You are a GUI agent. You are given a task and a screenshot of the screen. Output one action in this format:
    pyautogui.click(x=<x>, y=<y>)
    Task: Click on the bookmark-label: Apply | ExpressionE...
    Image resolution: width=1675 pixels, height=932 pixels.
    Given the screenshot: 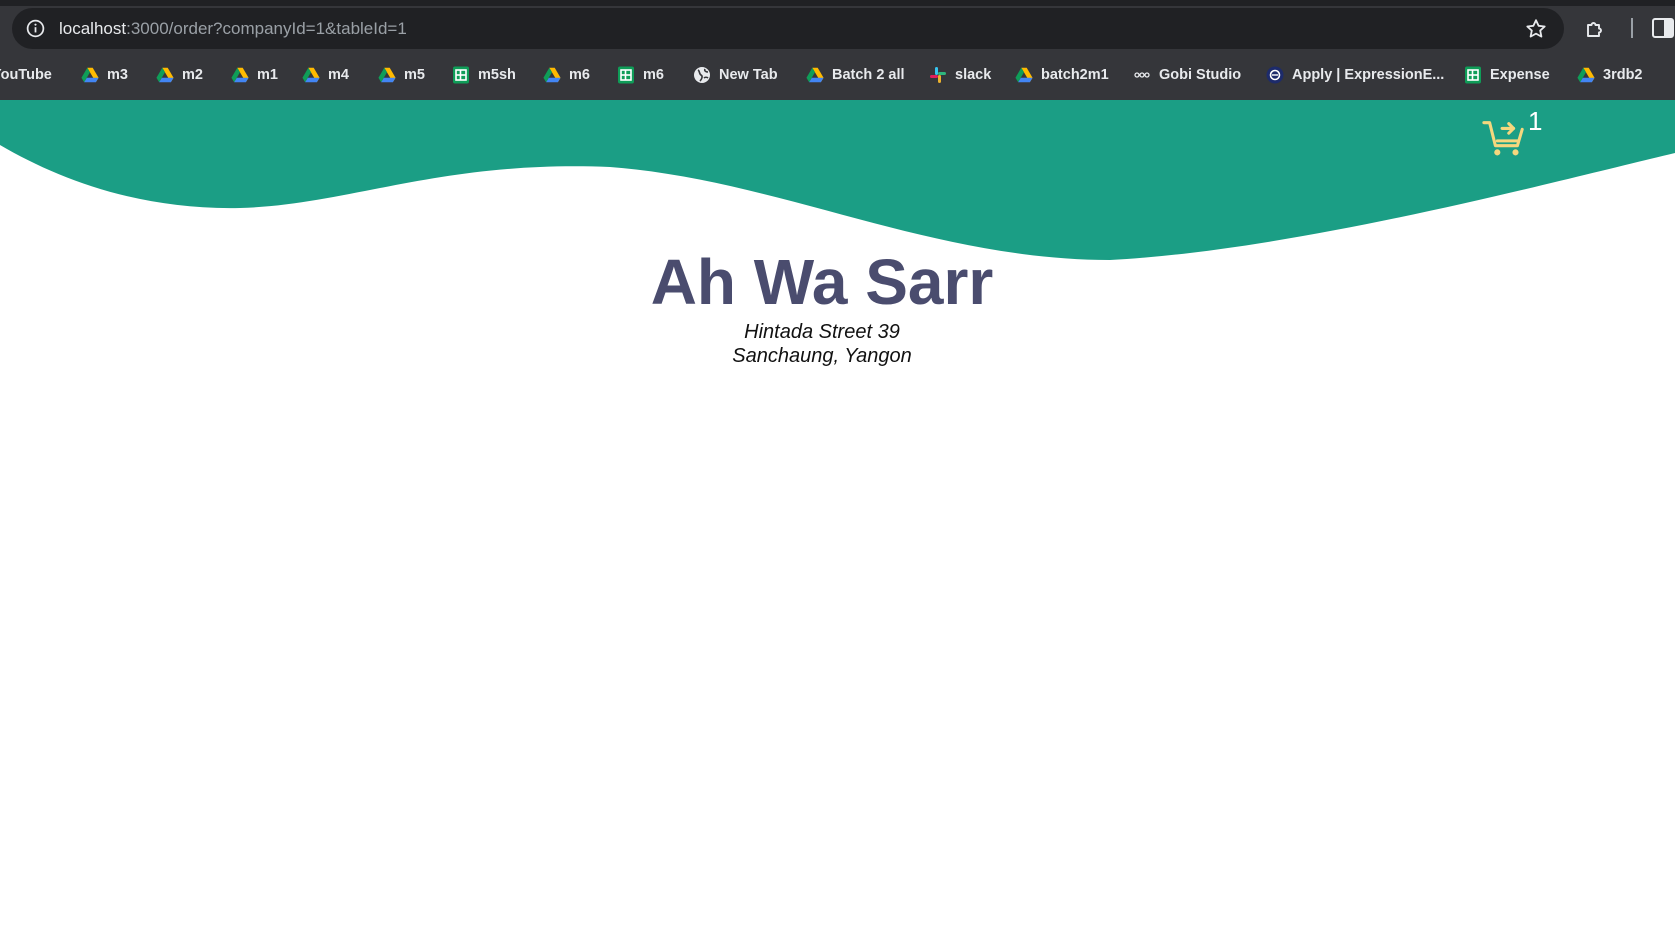 What is the action you would take?
    pyautogui.click(x=1368, y=75)
    